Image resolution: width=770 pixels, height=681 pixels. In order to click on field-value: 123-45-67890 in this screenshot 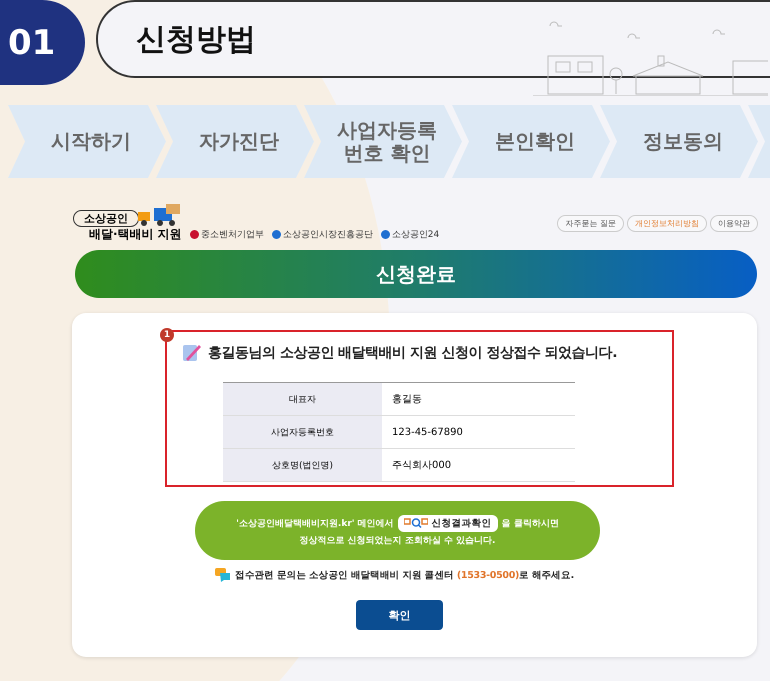, I will do `click(478, 432)`.